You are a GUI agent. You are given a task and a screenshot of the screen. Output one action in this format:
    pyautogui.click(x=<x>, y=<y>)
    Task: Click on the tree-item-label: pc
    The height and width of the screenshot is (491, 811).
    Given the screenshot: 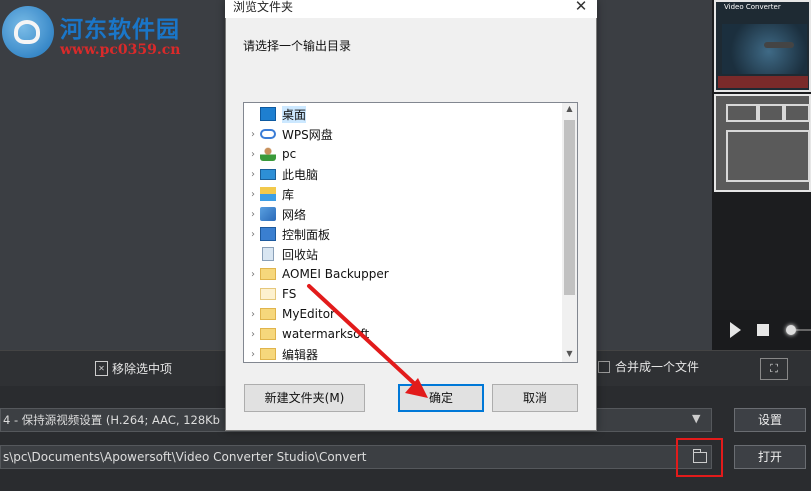 What is the action you would take?
    pyautogui.click(x=289, y=154)
    